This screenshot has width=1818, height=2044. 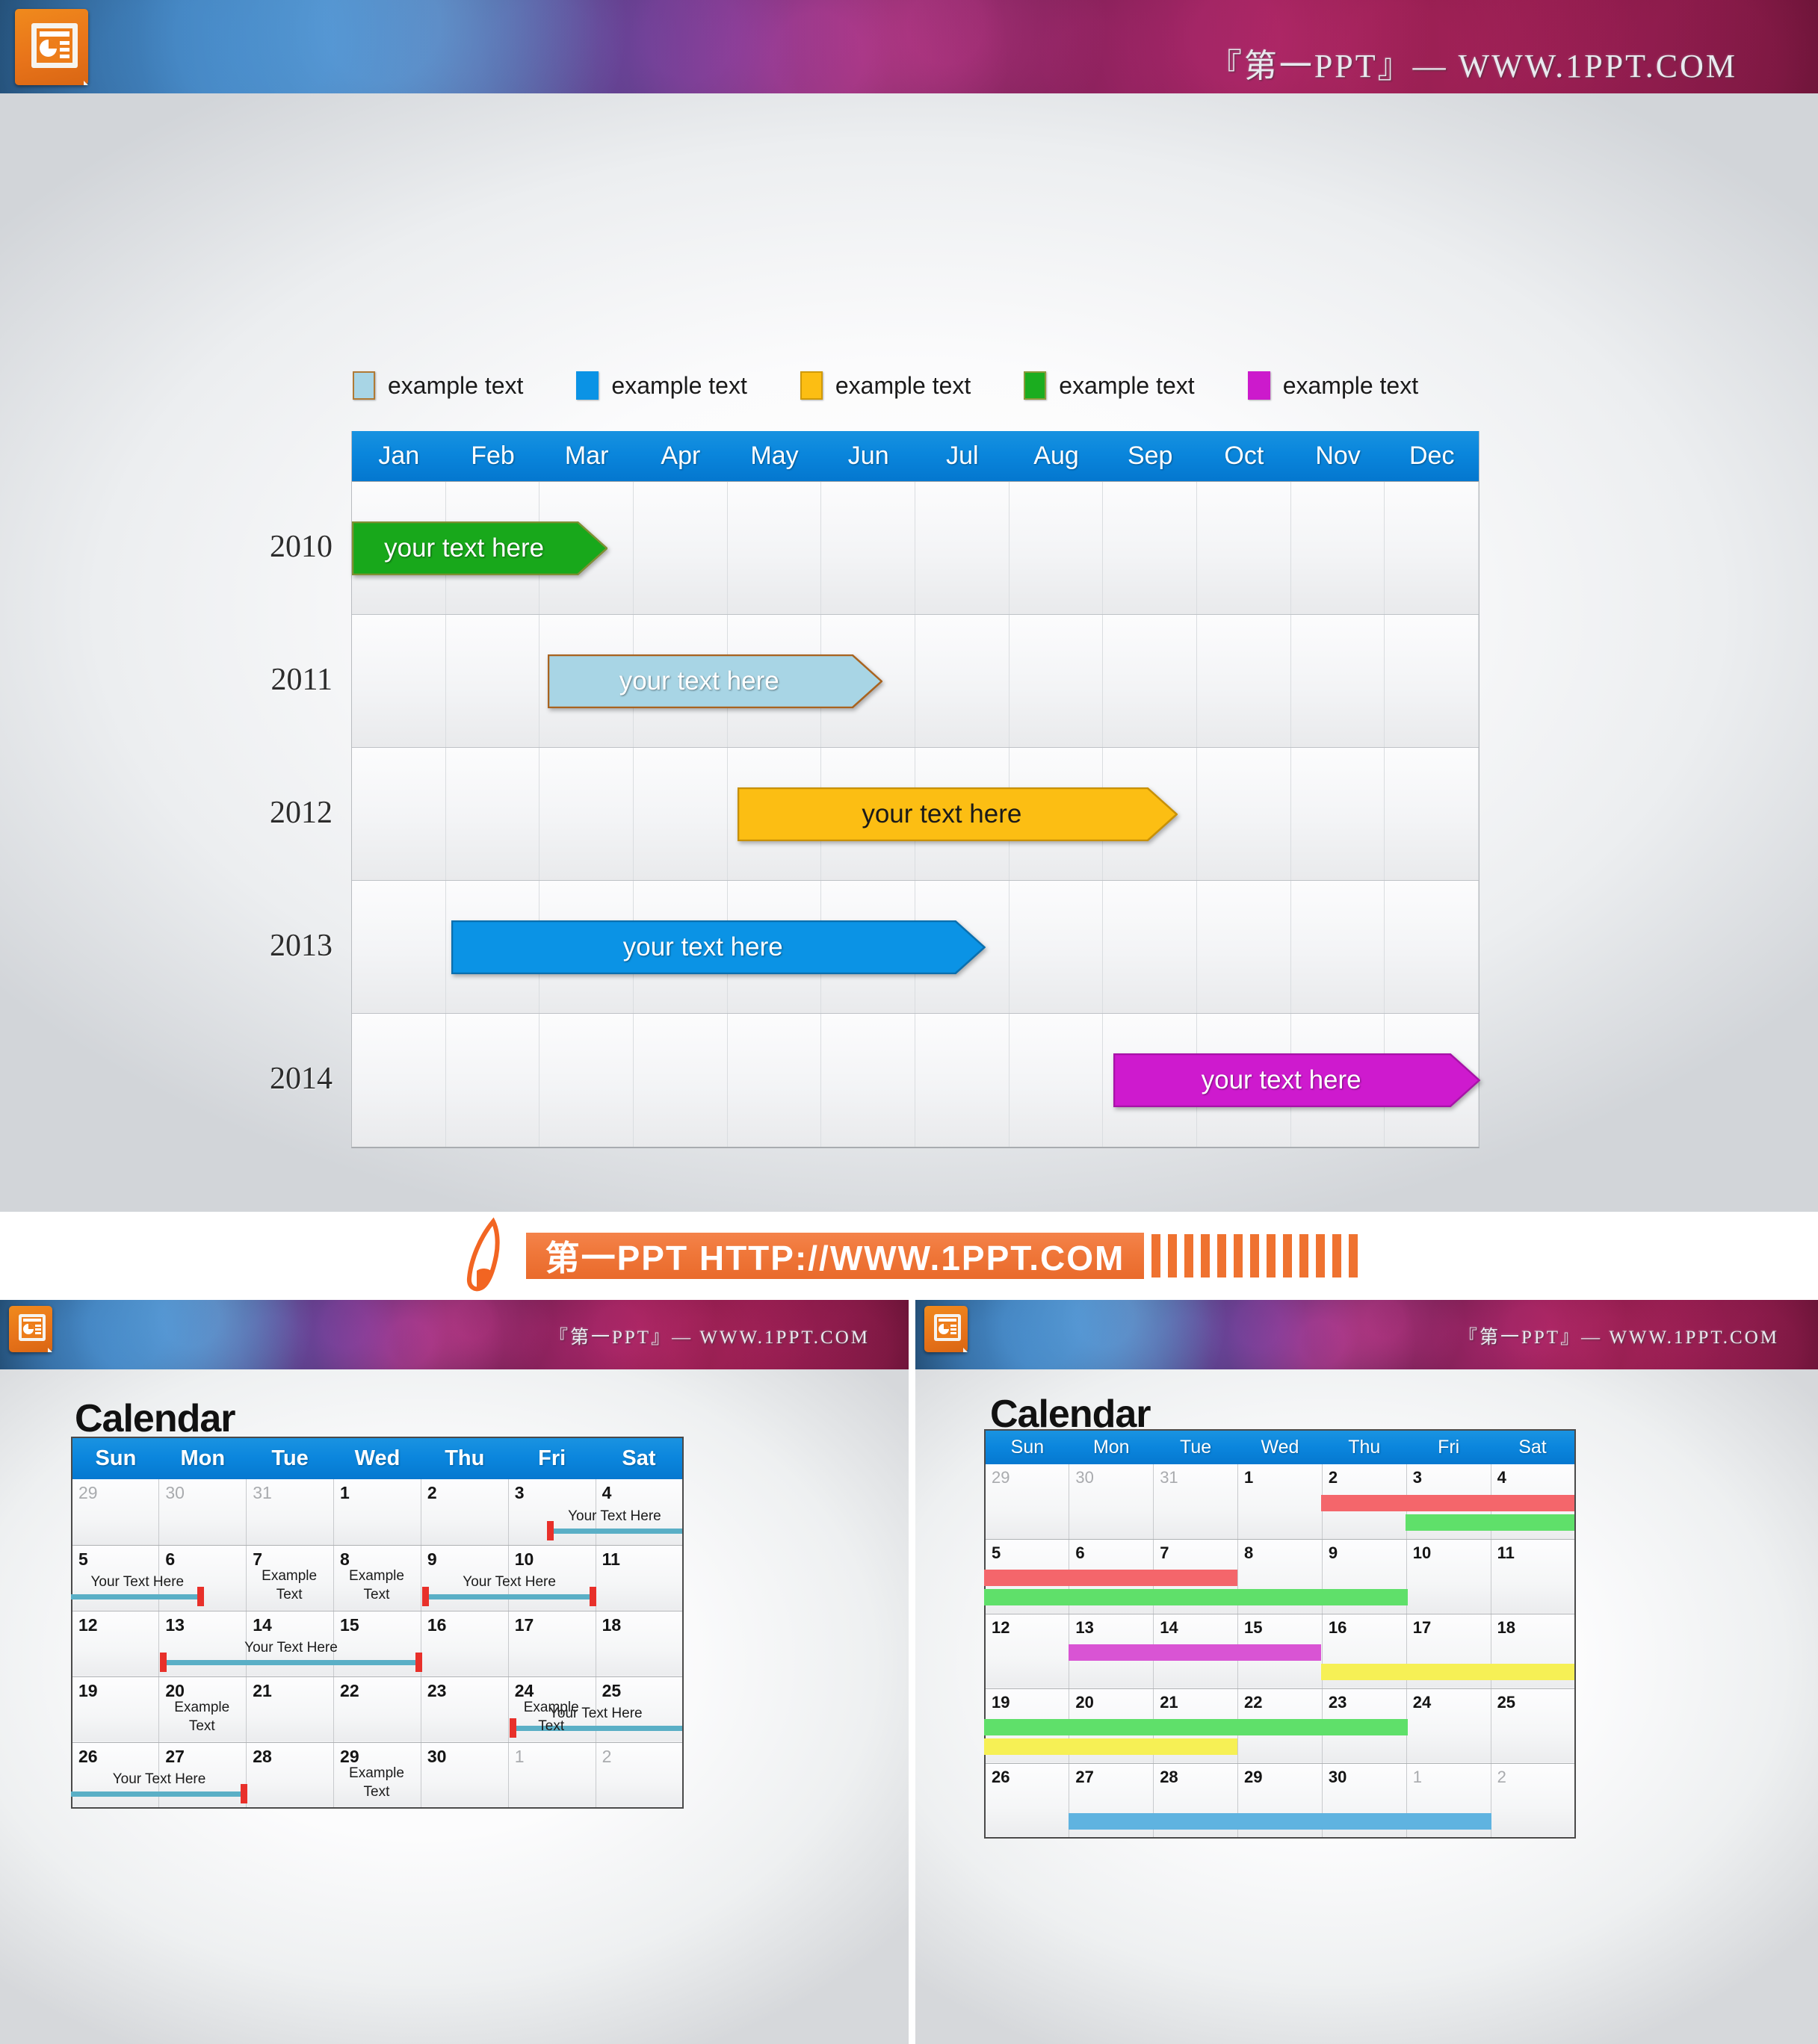 What do you see at coordinates (1056, 456) in the screenshot?
I see `gantt-month-aug: Aug` at bounding box center [1056, 456].